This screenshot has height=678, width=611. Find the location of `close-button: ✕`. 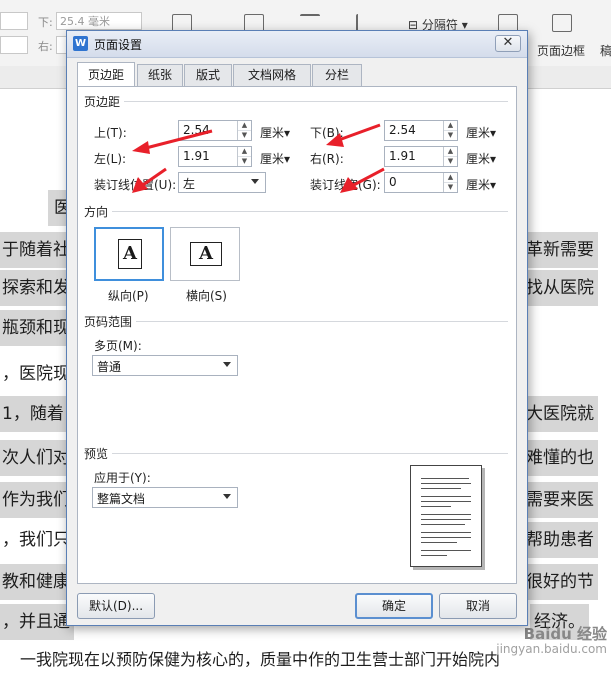

close-button: ✕ is located at coordinates (508, 43).